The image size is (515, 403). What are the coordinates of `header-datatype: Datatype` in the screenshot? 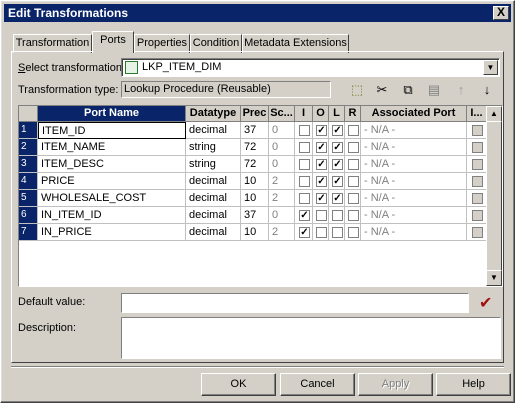 It's located at (213, 114).